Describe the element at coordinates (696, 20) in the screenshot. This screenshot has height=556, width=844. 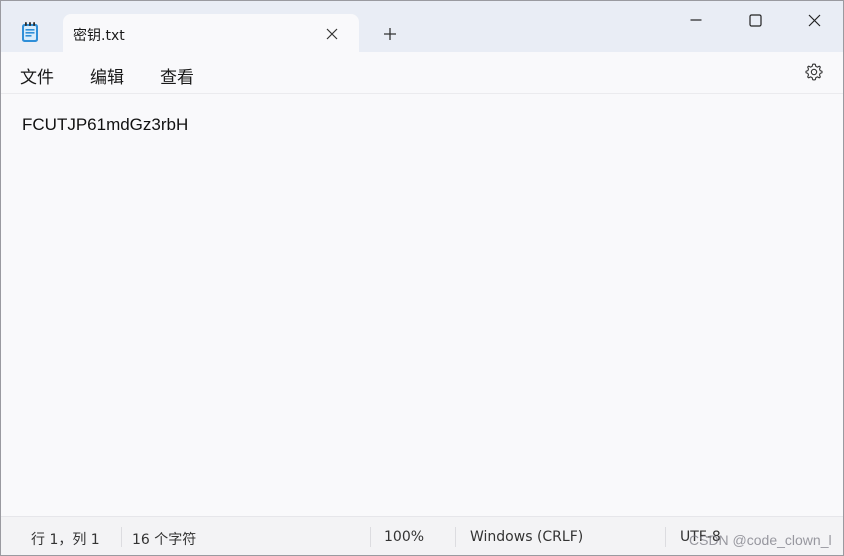
I see `minimize-icon` at that location.